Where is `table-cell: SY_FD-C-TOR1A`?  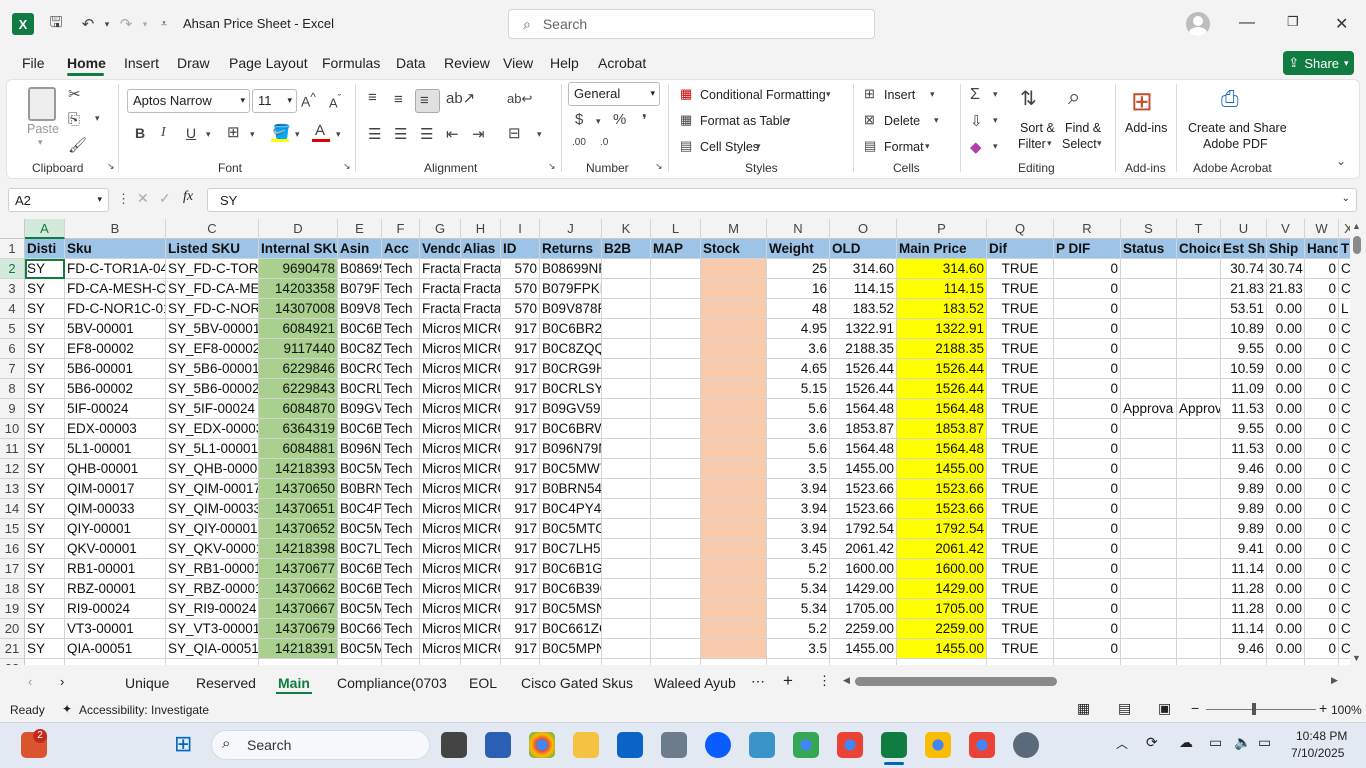
table-cell: SY_FD-C-TOR1A is located at coordinates (212, 269).